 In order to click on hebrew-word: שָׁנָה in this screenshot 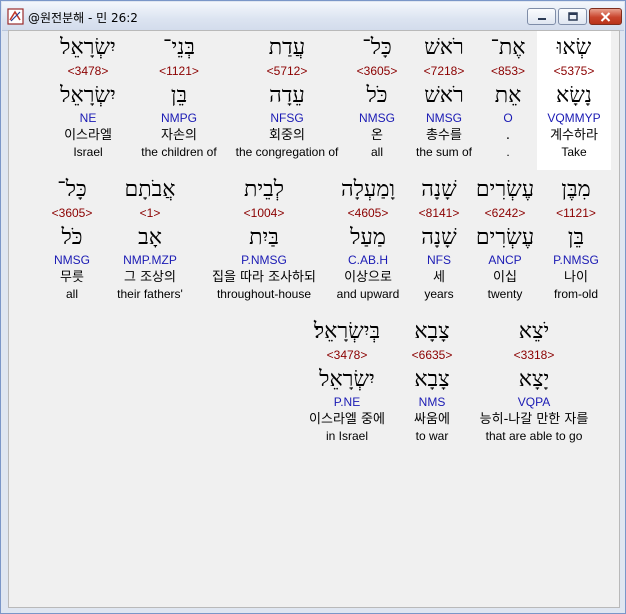, I will do `click(439, 189)`.